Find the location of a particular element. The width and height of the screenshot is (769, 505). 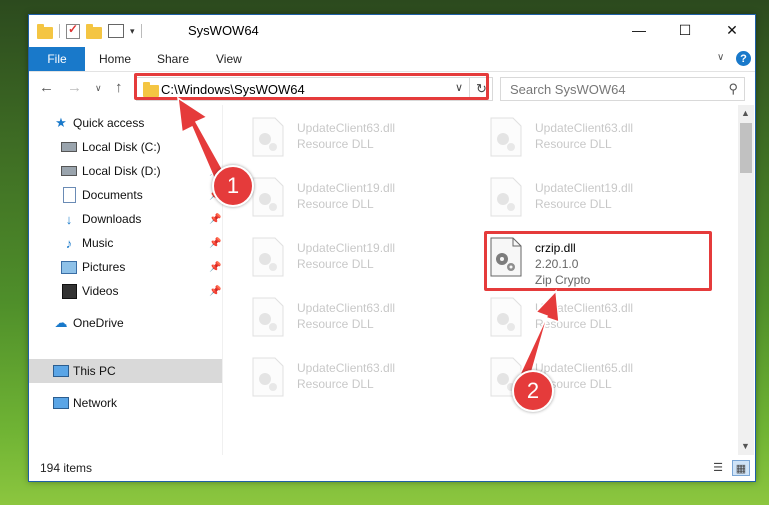

arrow-to-crzip-file is located at coordinates (539, 334).